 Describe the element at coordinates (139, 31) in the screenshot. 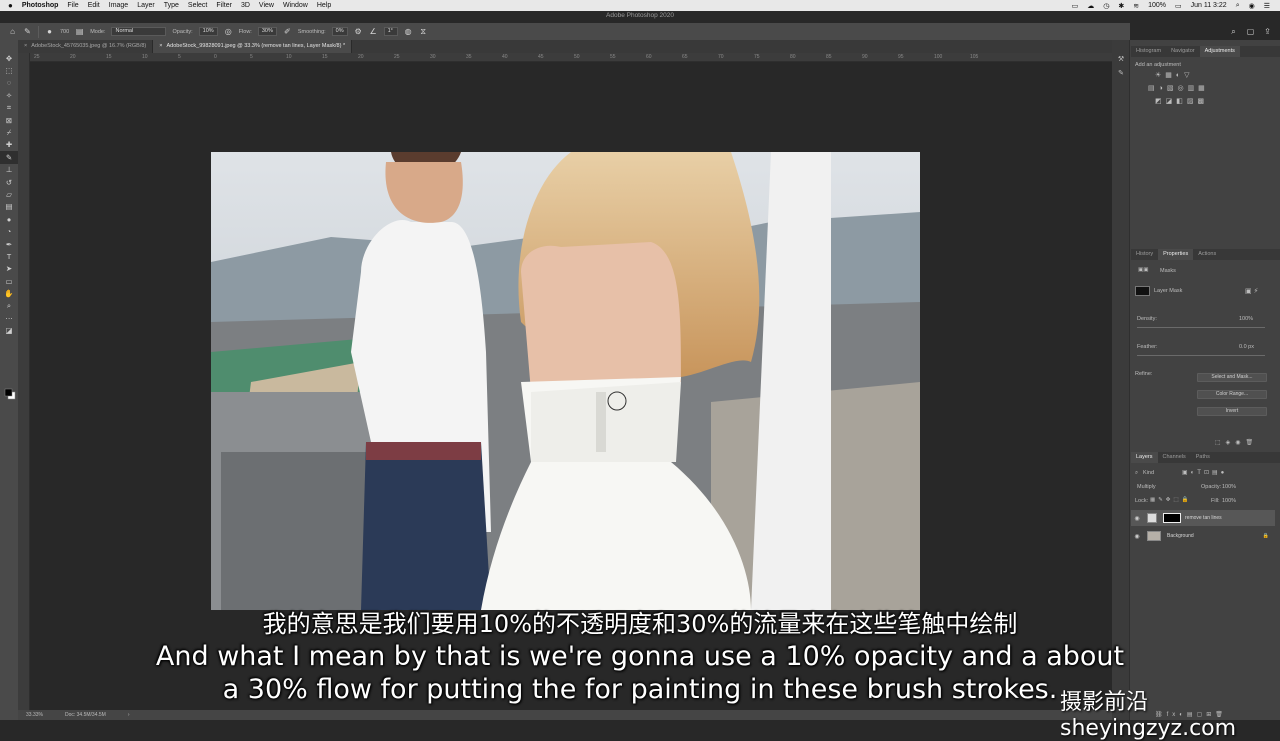

I see `mode-select: Normal` at that location.